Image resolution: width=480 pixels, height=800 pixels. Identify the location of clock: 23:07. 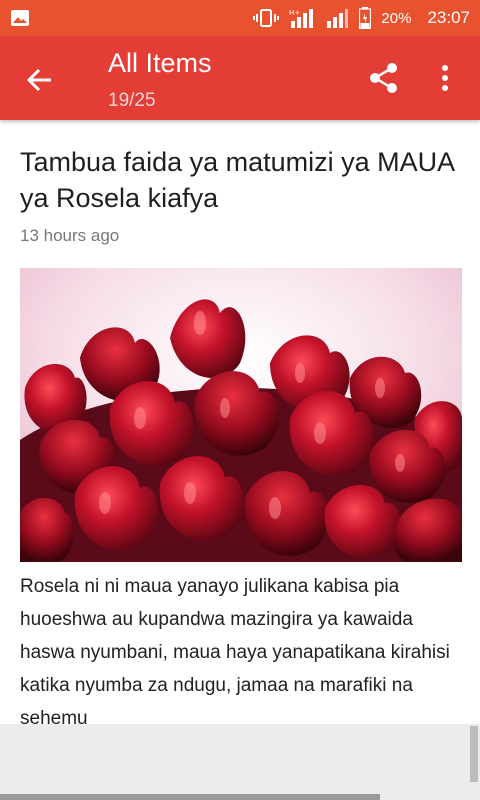
(448, 17).